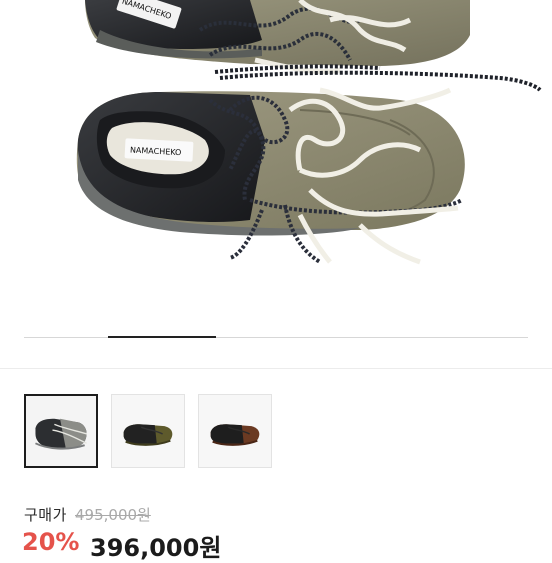 This screenshot has width=552, height=563. Describe the element at coordinates (277, 37) in the screenshot. I see `top-shoe: NAMACHEKO` at that location.